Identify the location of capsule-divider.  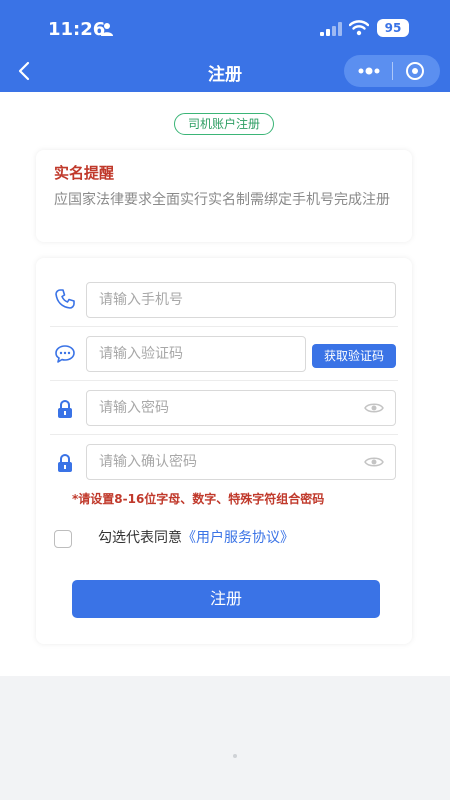
(392, 71).